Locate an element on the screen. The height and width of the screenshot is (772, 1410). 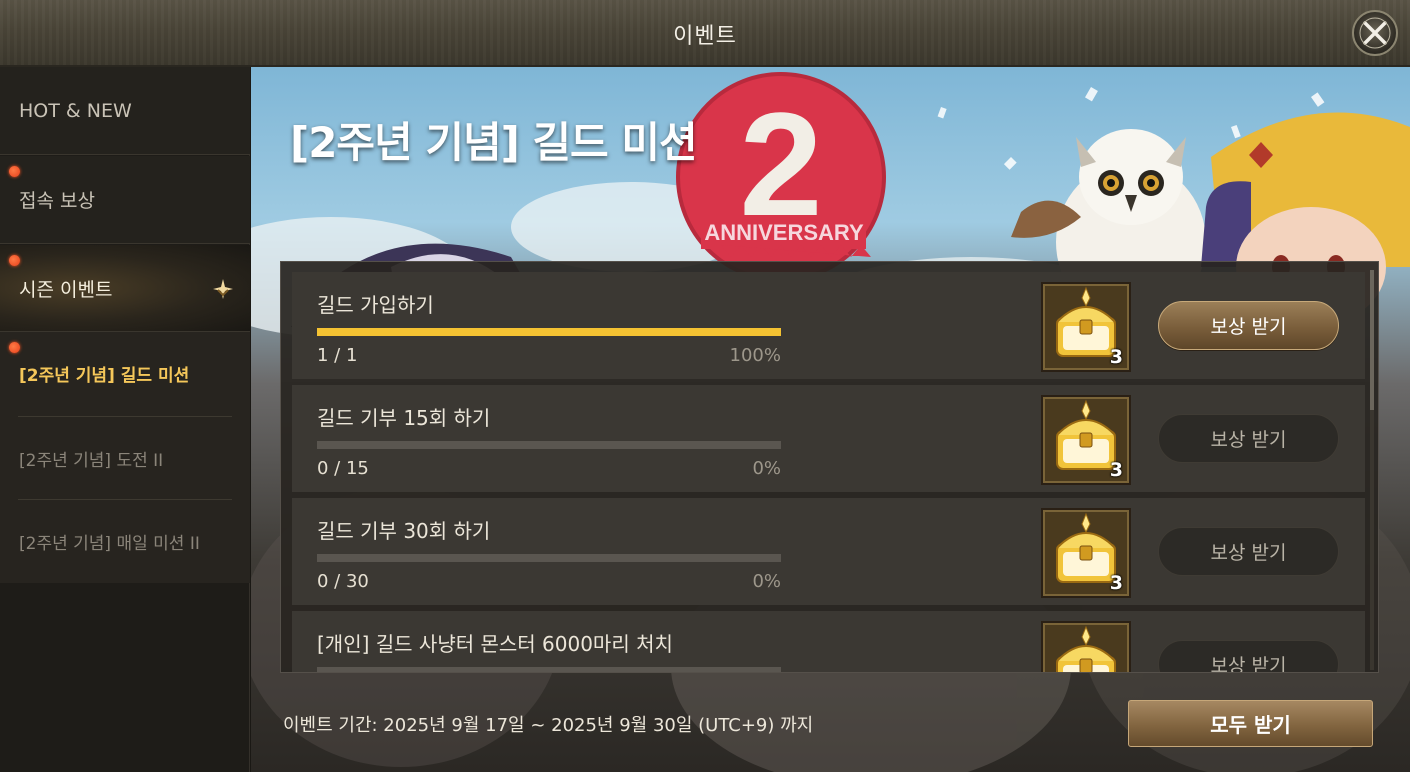
window-title: 이벤트 is located at coordinates (705, 36).